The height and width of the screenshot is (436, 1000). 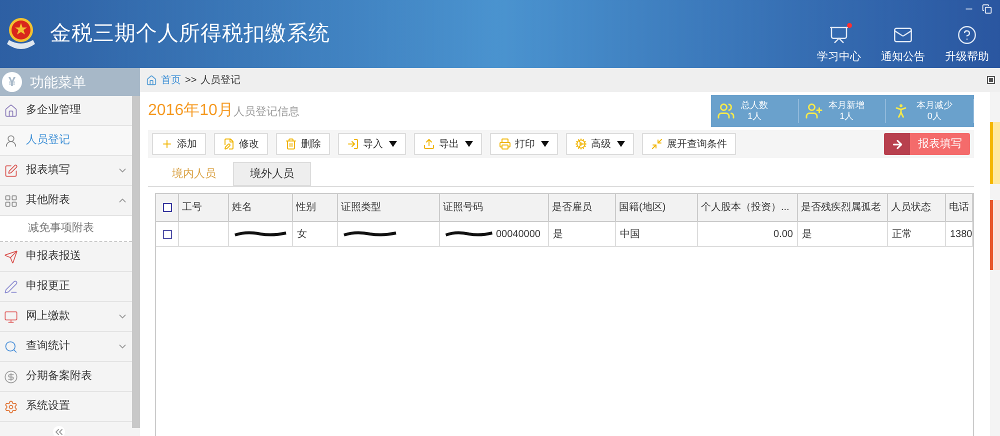 What do you see at coordinates (903, 34) in the screenshot?
I see `mail-icon` at bounding box center [903, 34].